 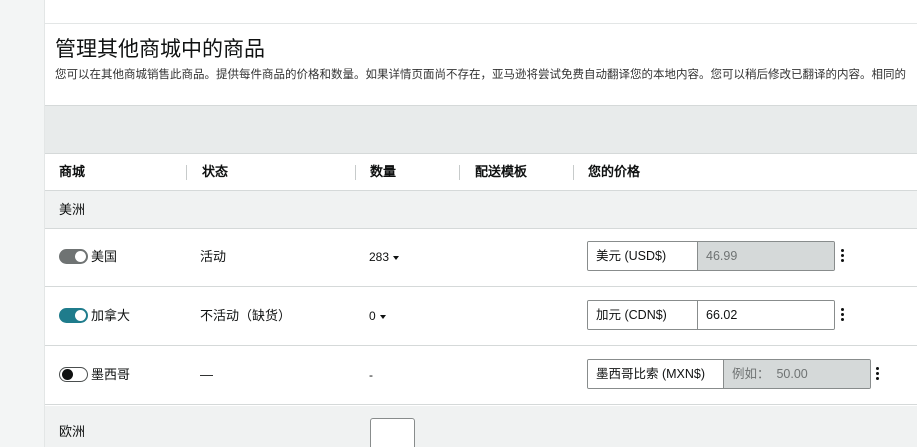 I want to click on table-header: 商城 状态 数量 配送模板 您的价格, so click(x=481, y=172).